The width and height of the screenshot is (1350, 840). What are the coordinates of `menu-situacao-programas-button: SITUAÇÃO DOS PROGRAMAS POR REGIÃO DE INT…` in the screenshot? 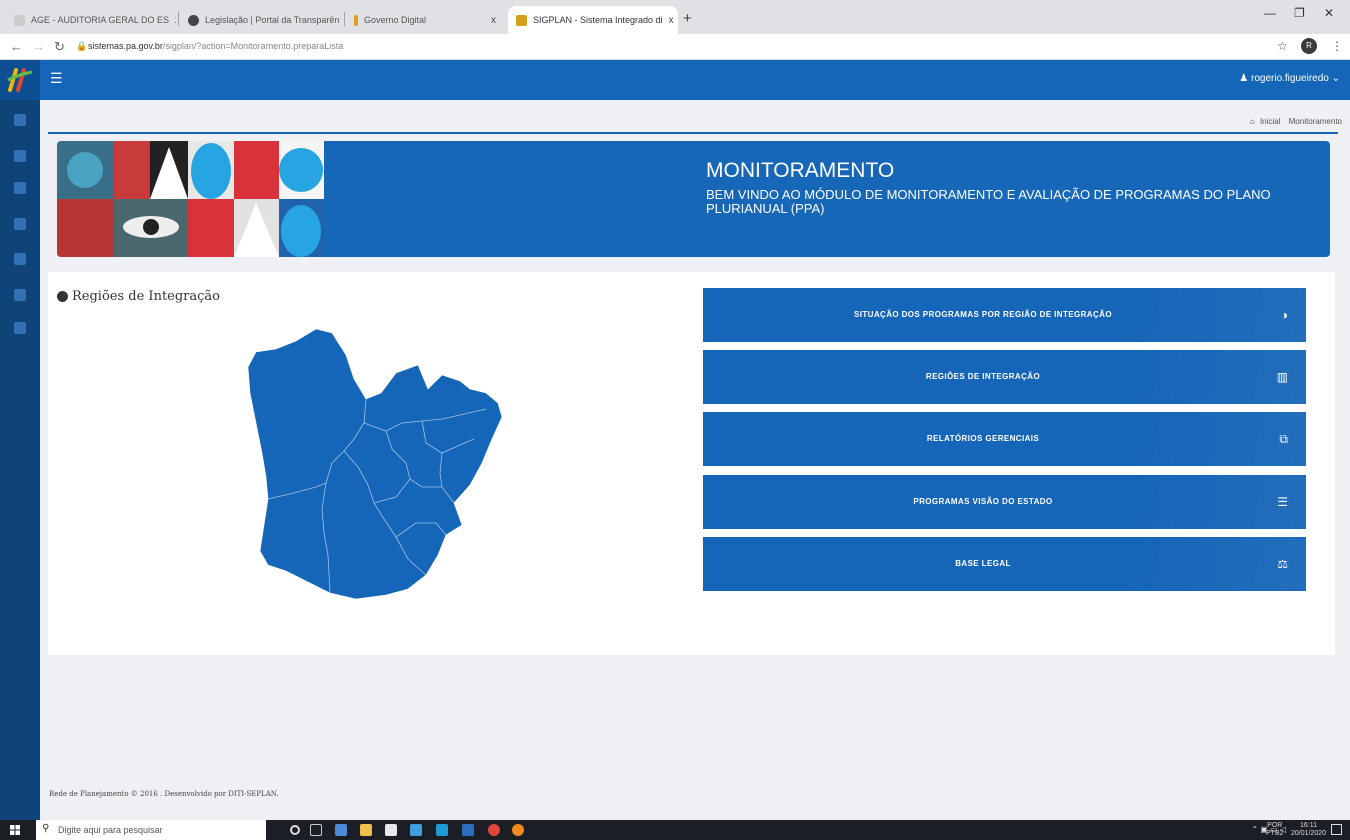 It's located at (1004, 315).